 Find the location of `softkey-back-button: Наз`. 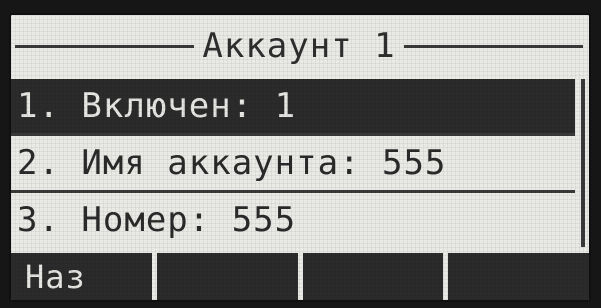

softkey-back-button: Наз is located at coordinates (81, 276).